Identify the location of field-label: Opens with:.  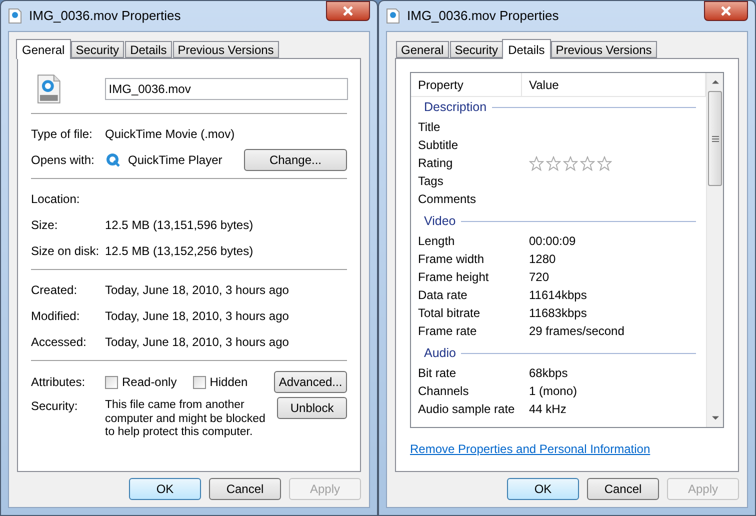
(63, 160).